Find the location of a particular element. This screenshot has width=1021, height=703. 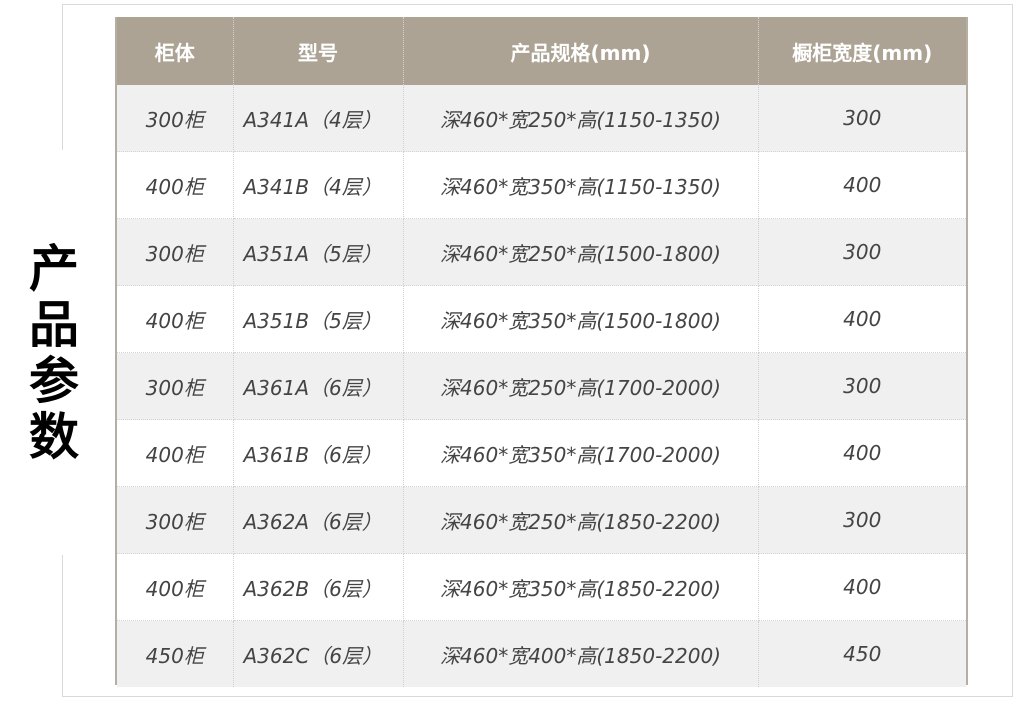

cell-spec: 深460*宽250*高(1850-2200) is located at coordinates (581, 520).